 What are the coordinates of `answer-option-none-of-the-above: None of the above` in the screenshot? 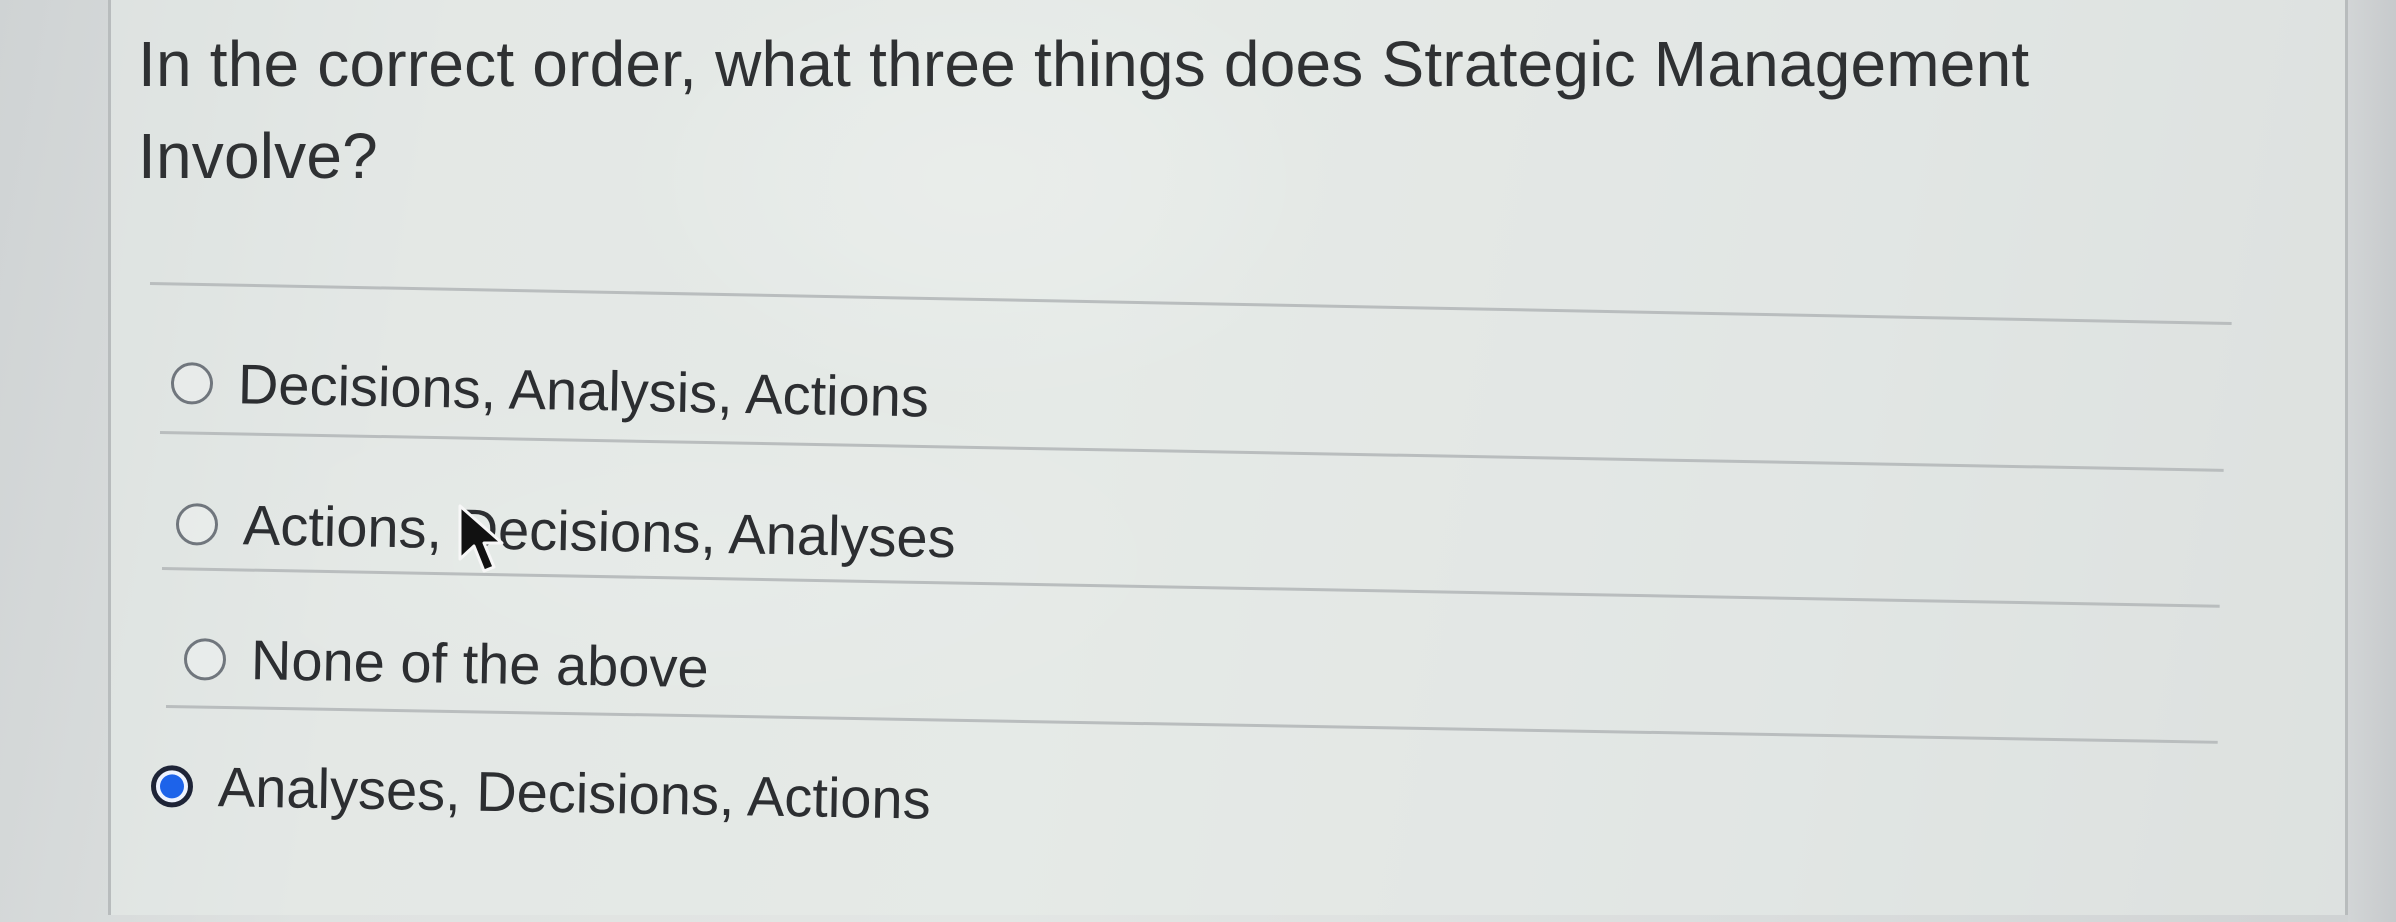 It's located at (1084, 674).